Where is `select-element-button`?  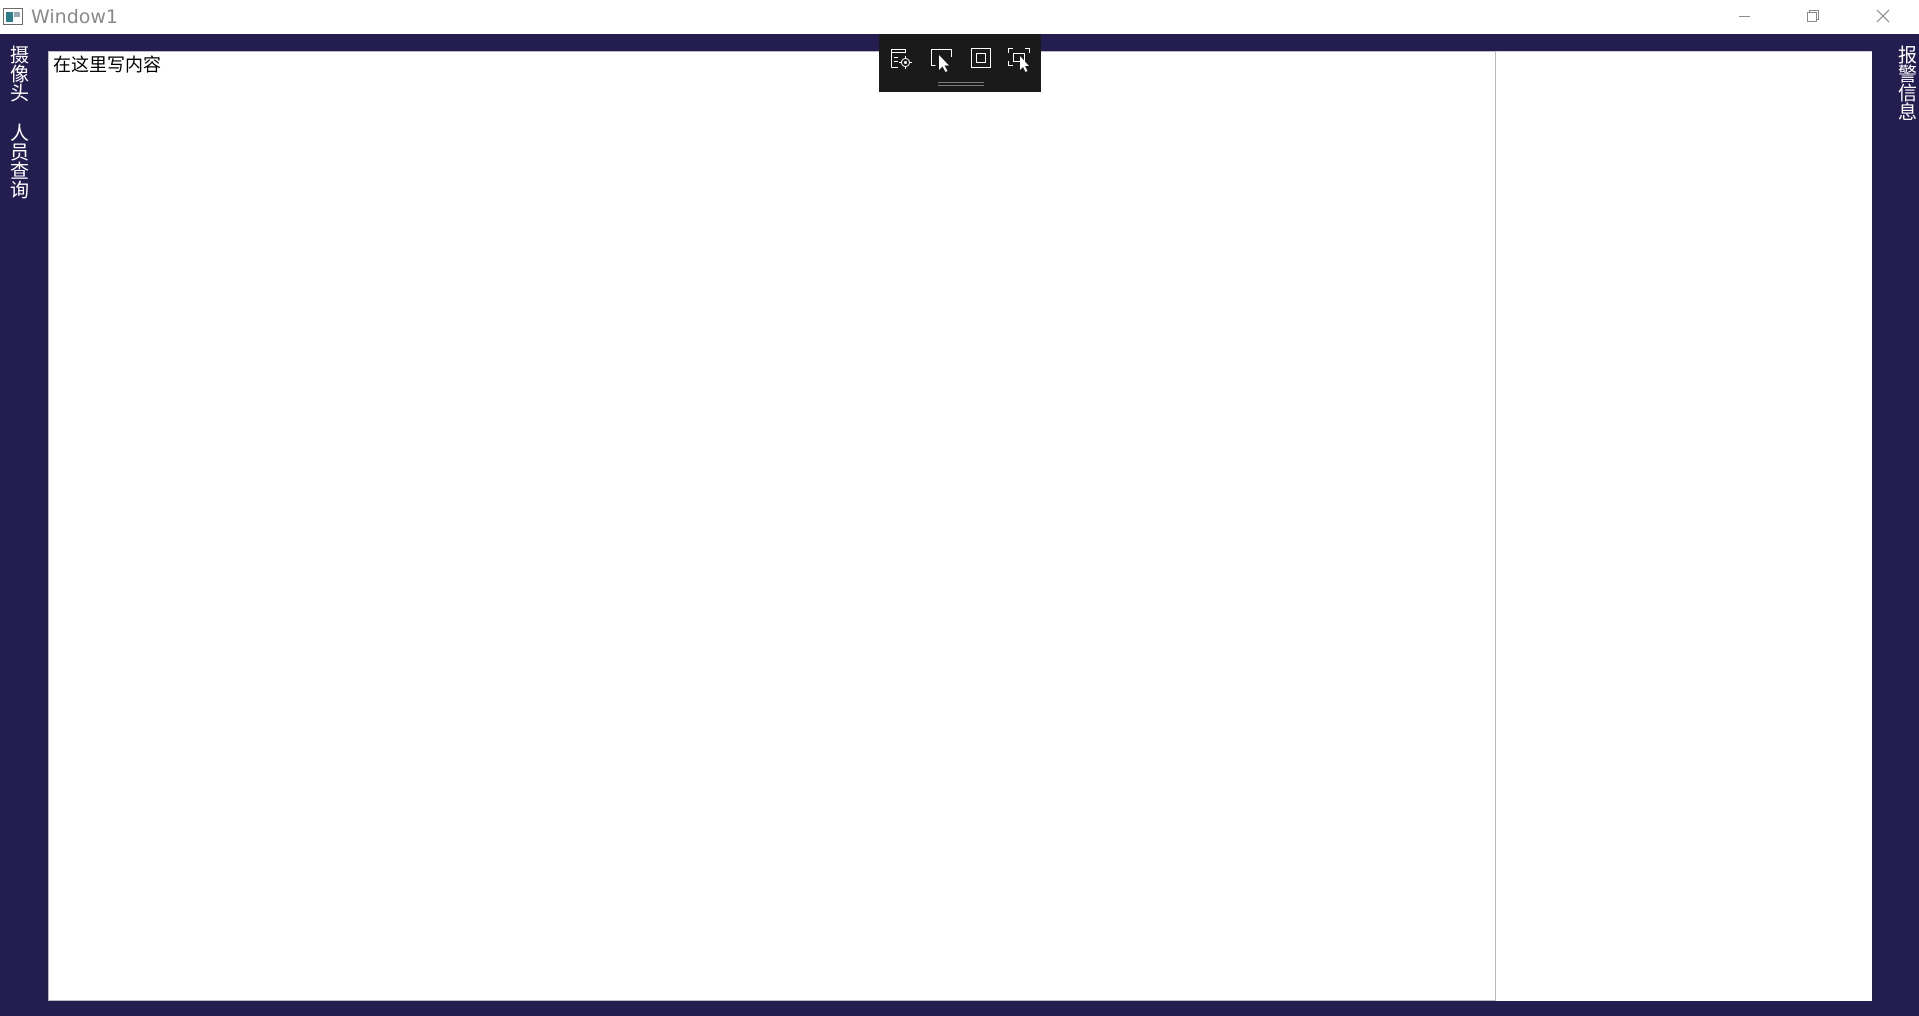
select-element-button is located at coordinates (942, 59).